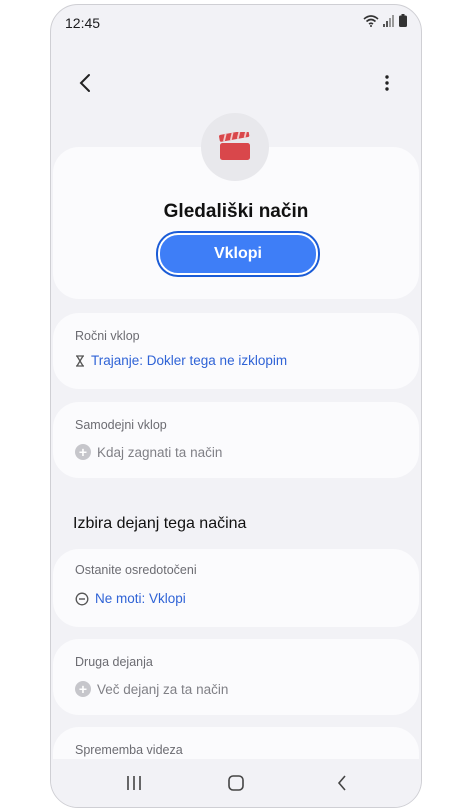 The height and width of the screenshot is (810, 470). Describe the element at coordinates (371, 20) in the screenshot. I see `wifi-icon` at that location.